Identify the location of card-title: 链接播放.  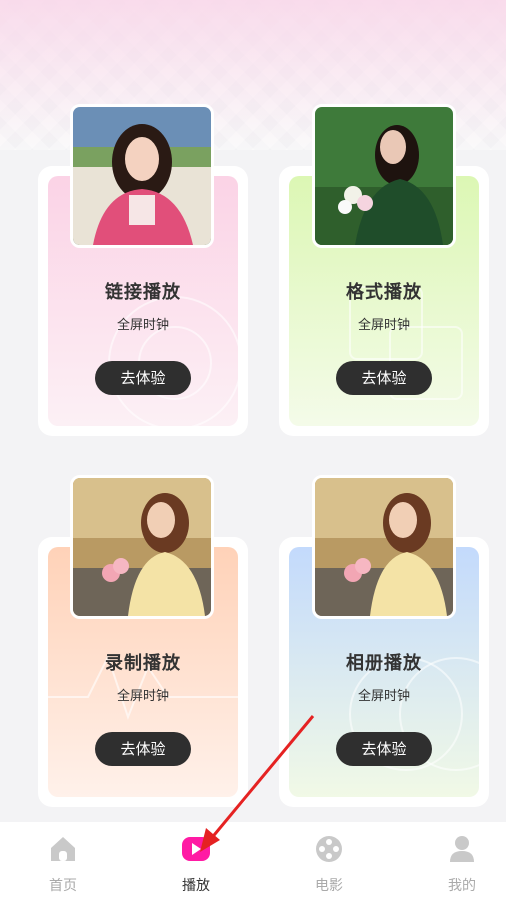
(143, 292).